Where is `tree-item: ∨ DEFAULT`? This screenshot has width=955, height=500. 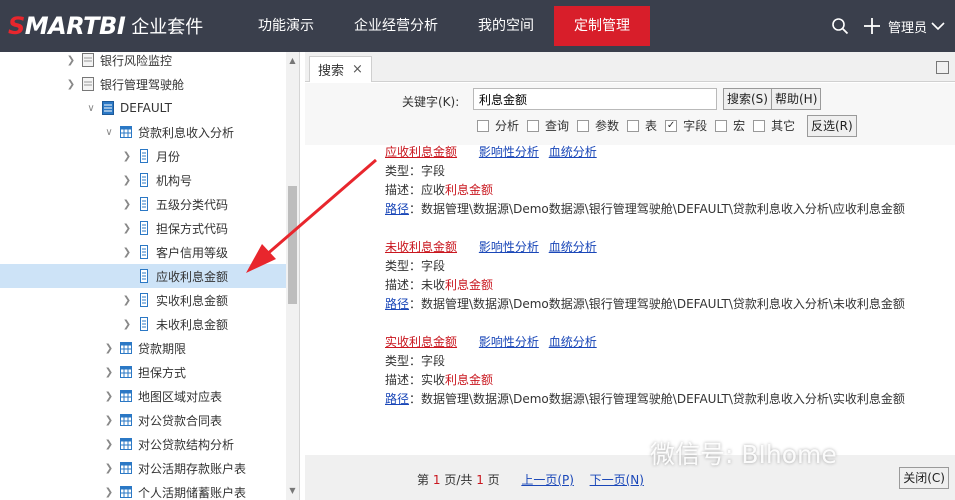 tree-item: ∨ DEFAULT is located at coordinates (143, 108).